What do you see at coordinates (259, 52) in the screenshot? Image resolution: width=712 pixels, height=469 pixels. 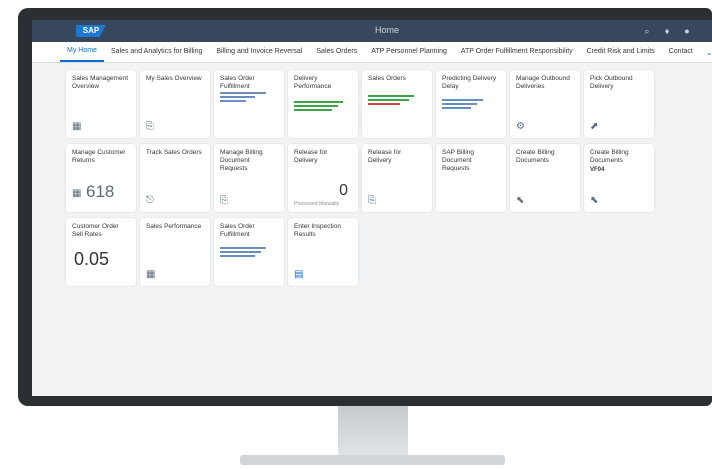 I see `tab-billing: Billing and Invoice Reversal` at bounding box center [259, 52].